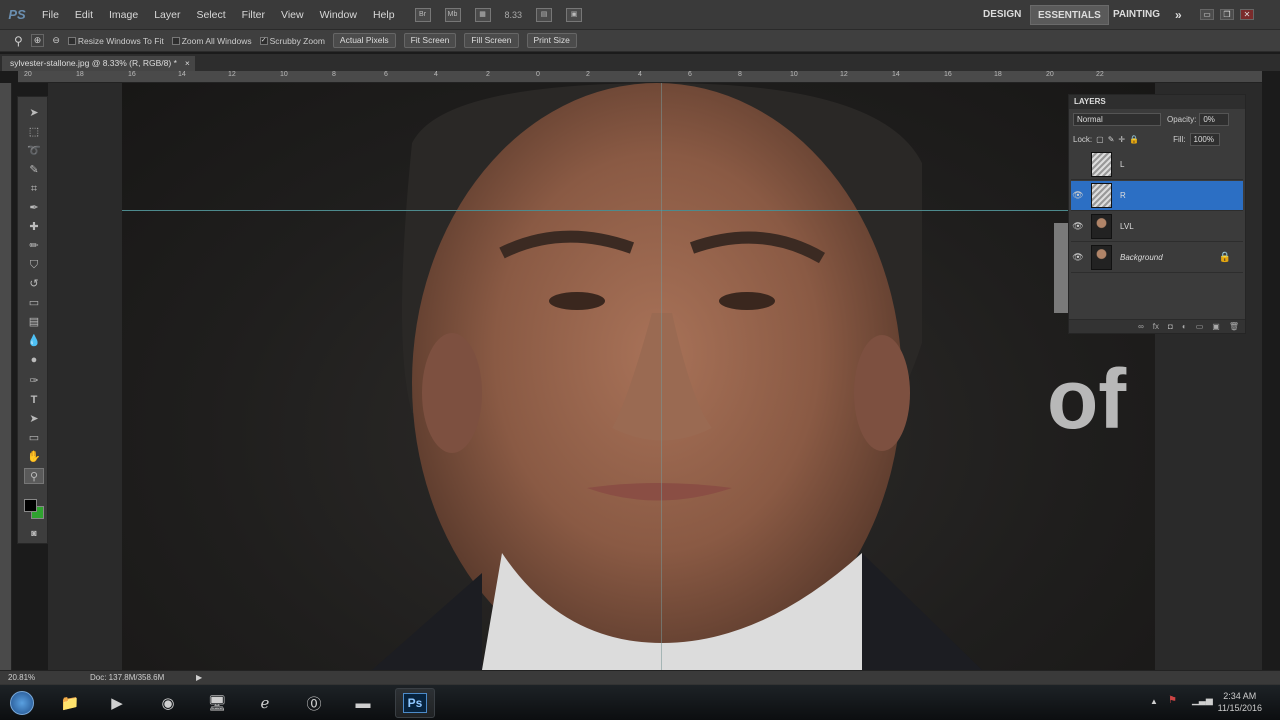 The height and width of the screenshot is (720, 1280). Describe the element at coordinates (34, 265) in the screenshot. I see `clone-stamp-tool-icon: ⛉` at that location.